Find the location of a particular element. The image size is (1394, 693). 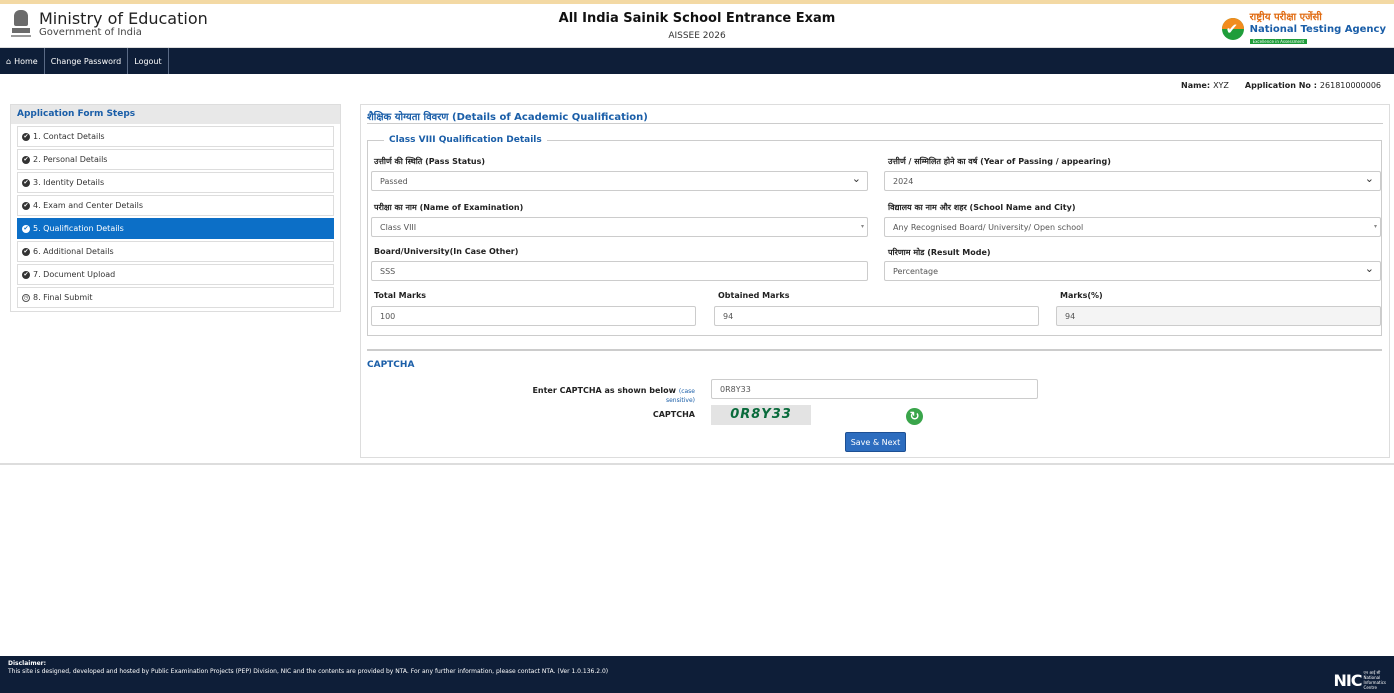

nta-logo-icon is located at coordinates (1232, 29).